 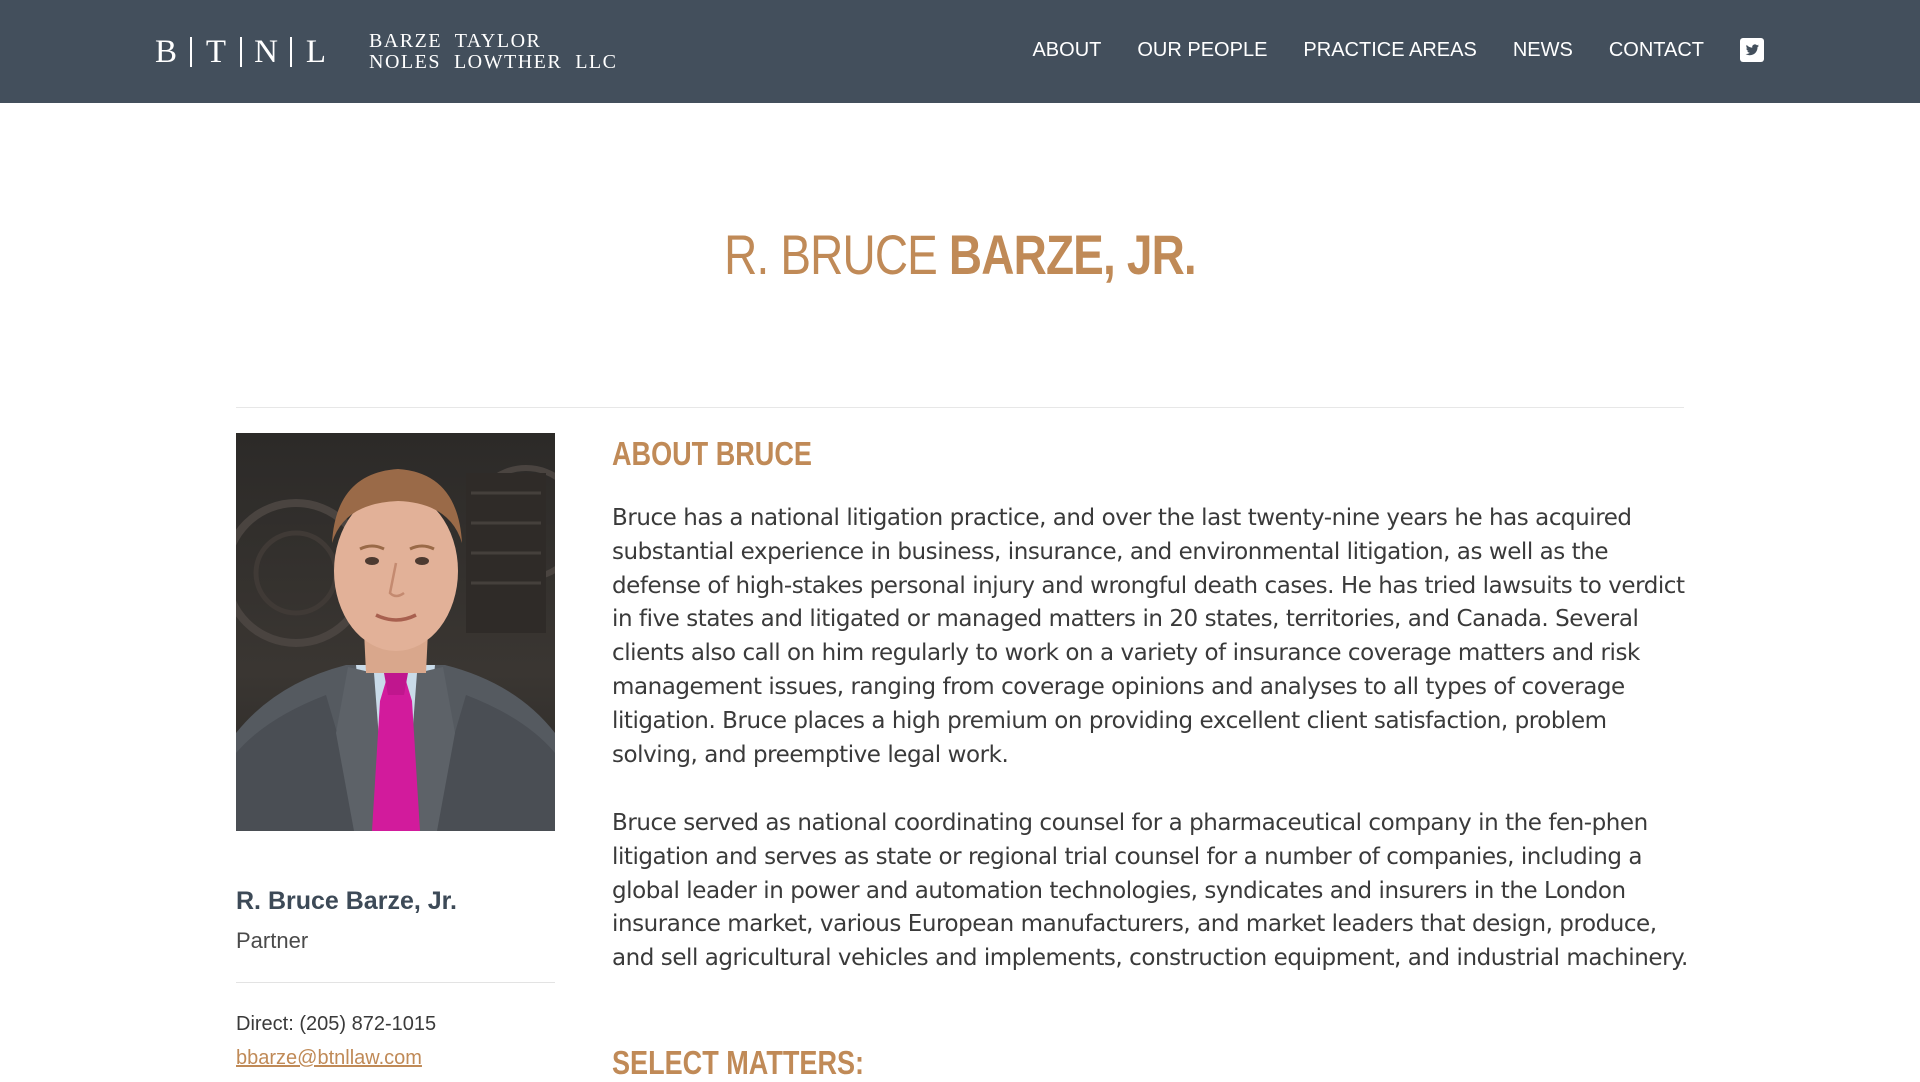 I want to click on nav-our-people: OUR PEOPLE, so click(x=1202, y=50).